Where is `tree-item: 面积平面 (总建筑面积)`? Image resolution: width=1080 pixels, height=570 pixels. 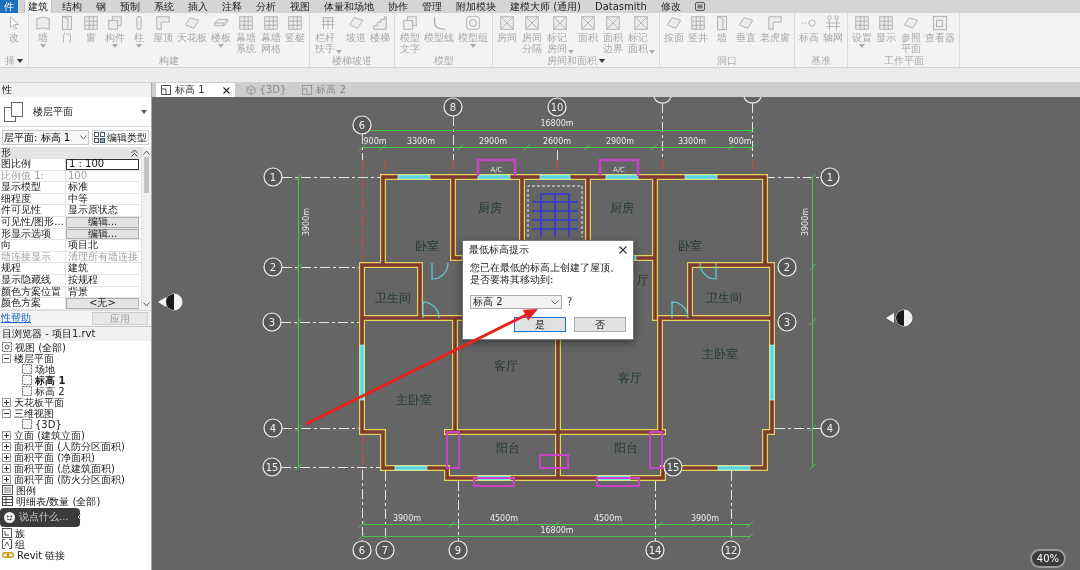
tree-item: 面积平面 (总建筑面积) is located at coordinates (64, 468).